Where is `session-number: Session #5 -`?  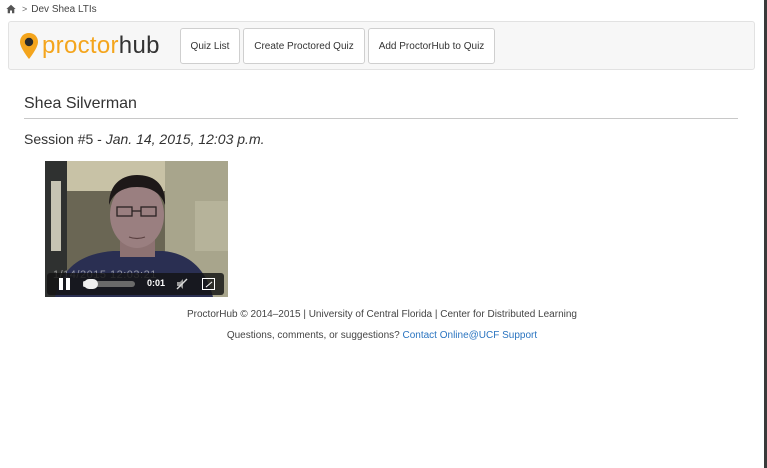 session-number: Session #5 - is located at coordinates (65, 139).